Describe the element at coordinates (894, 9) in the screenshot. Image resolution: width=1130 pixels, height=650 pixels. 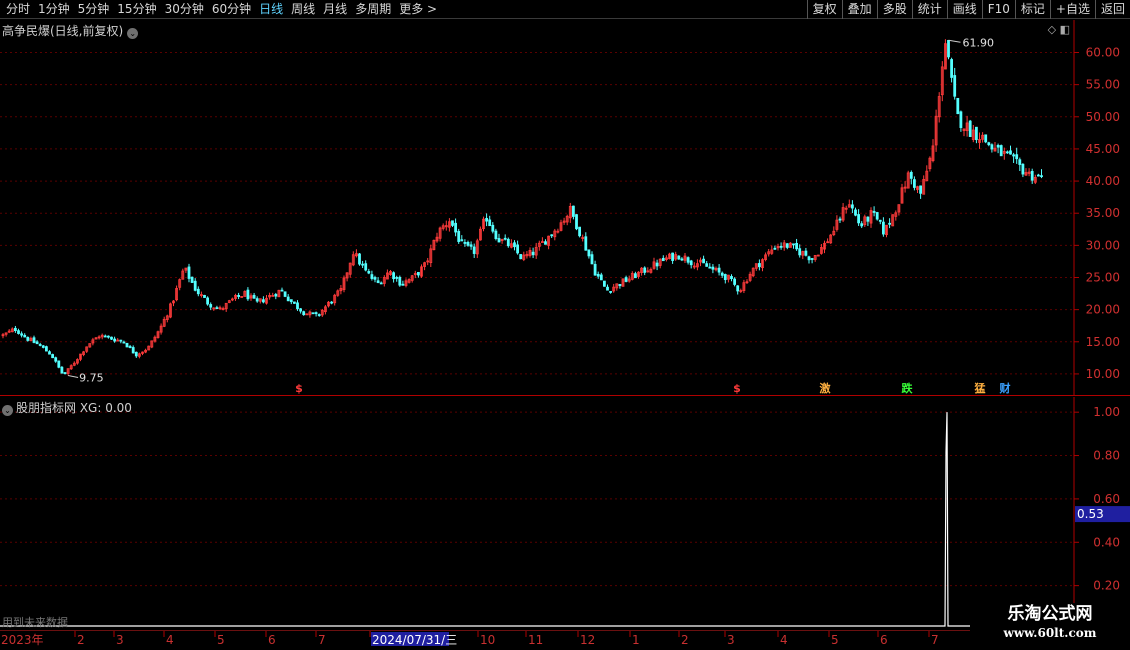
I see `toolbar-button-2: 多股` at that location.